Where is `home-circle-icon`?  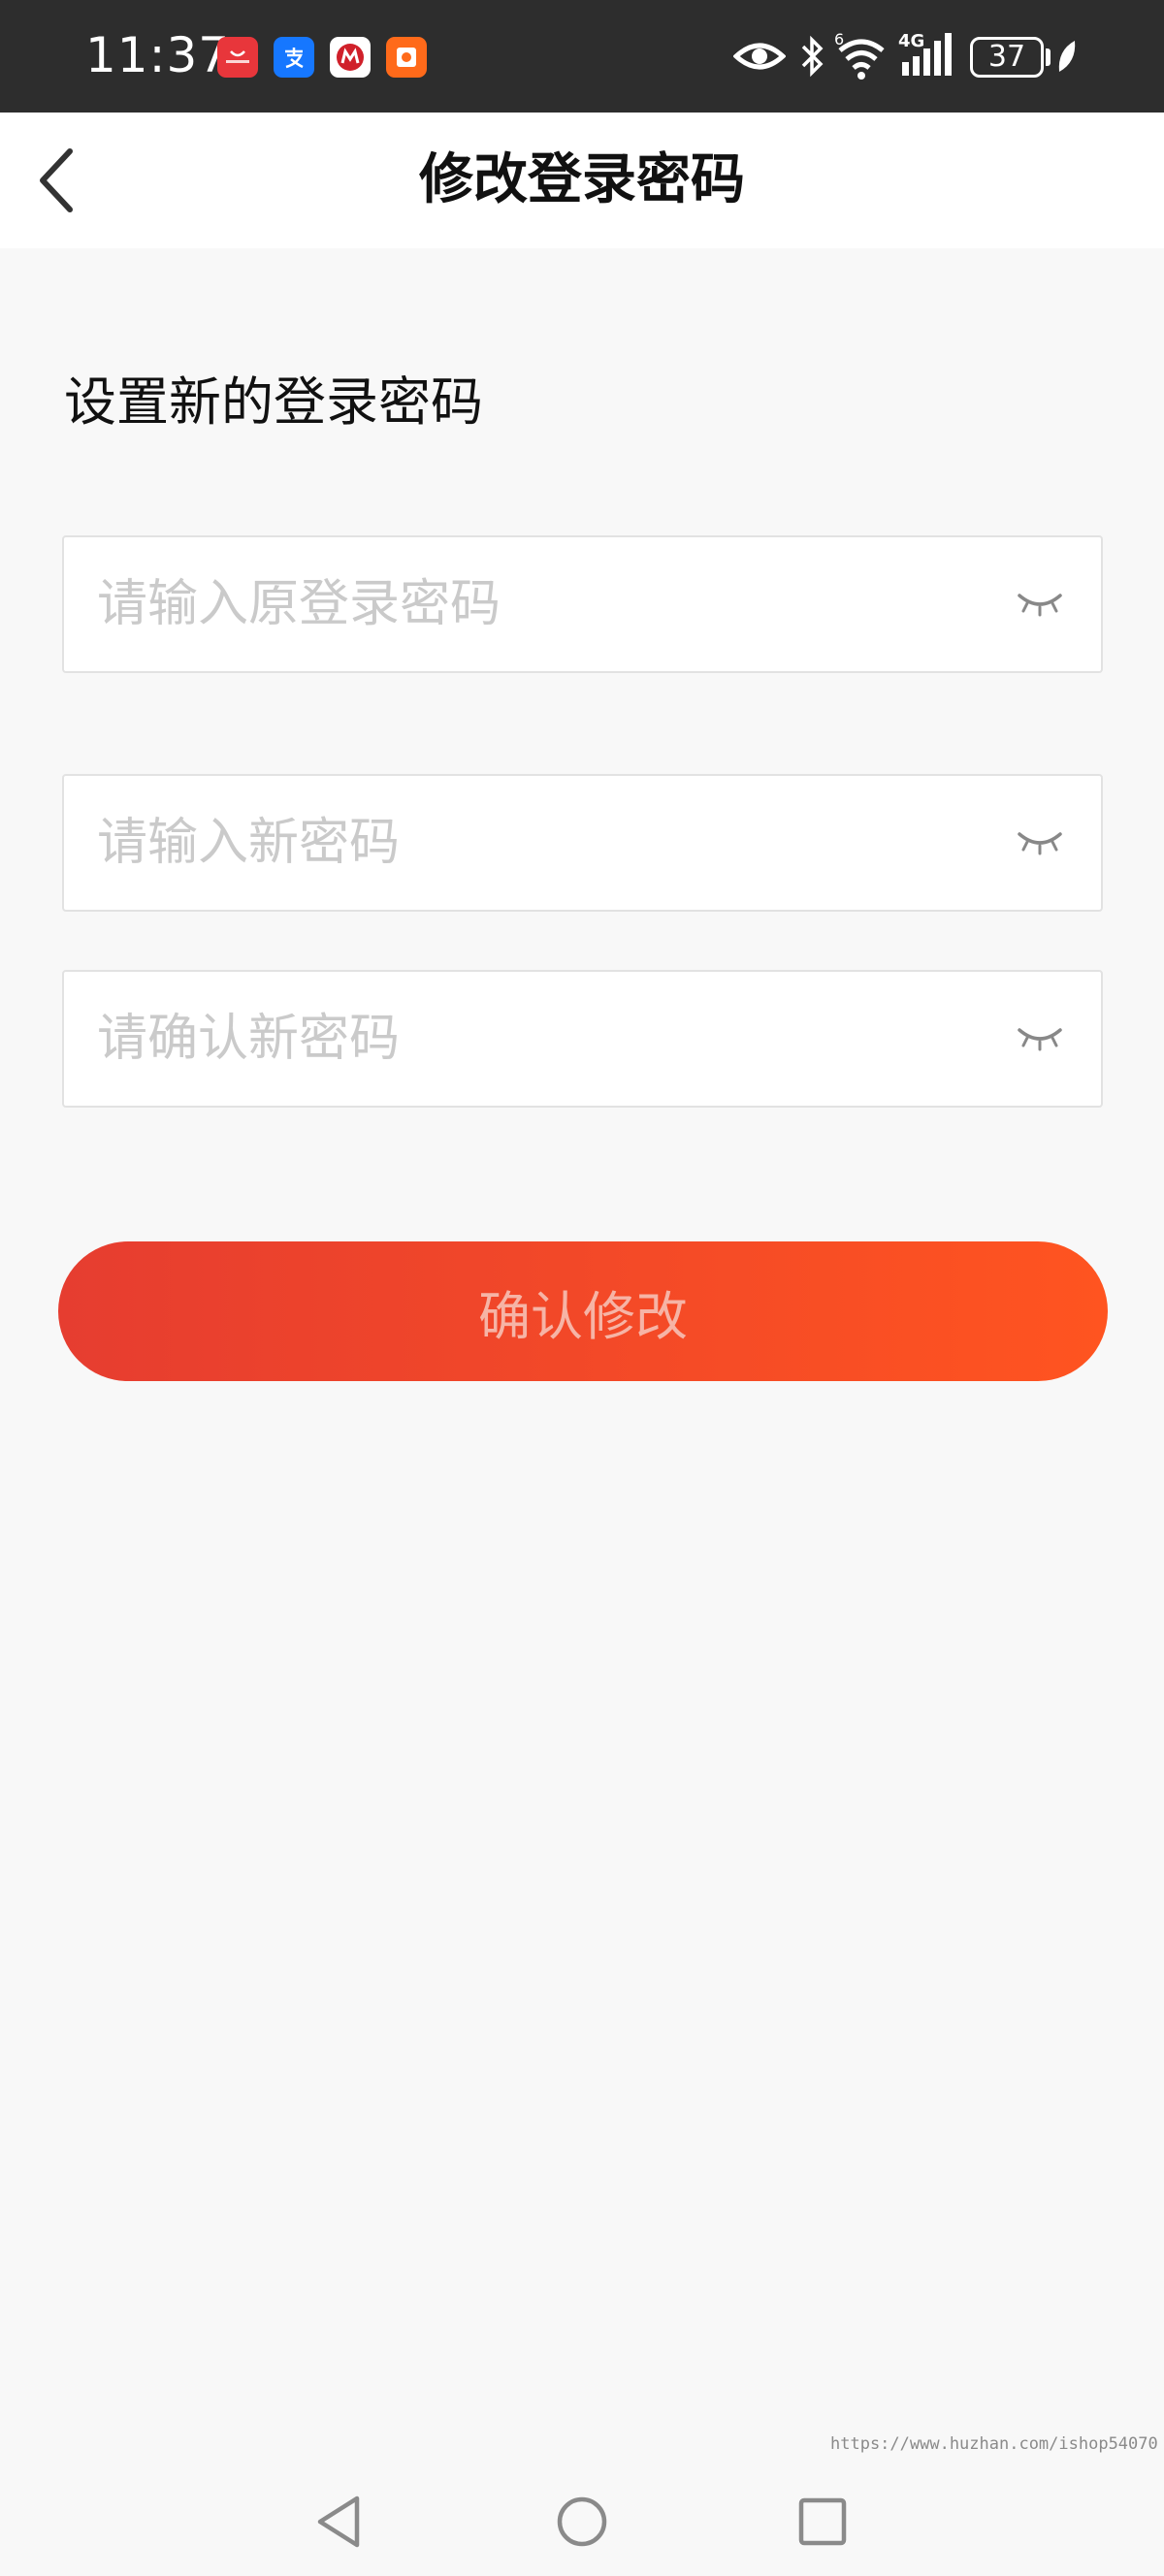 home-circle-icon is located at coordinates (582, 2521).